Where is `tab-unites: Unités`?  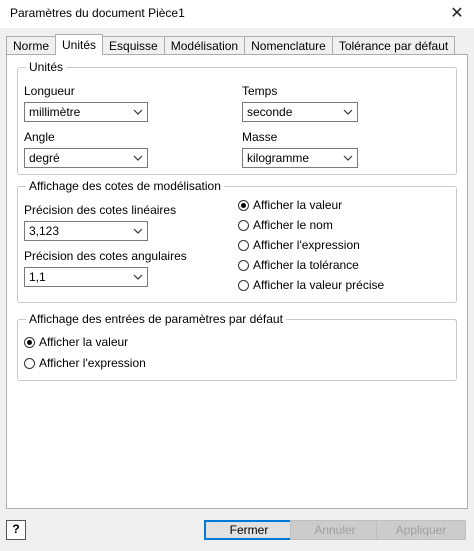 tab-unites: Unités is located at coordinates (79, 44).